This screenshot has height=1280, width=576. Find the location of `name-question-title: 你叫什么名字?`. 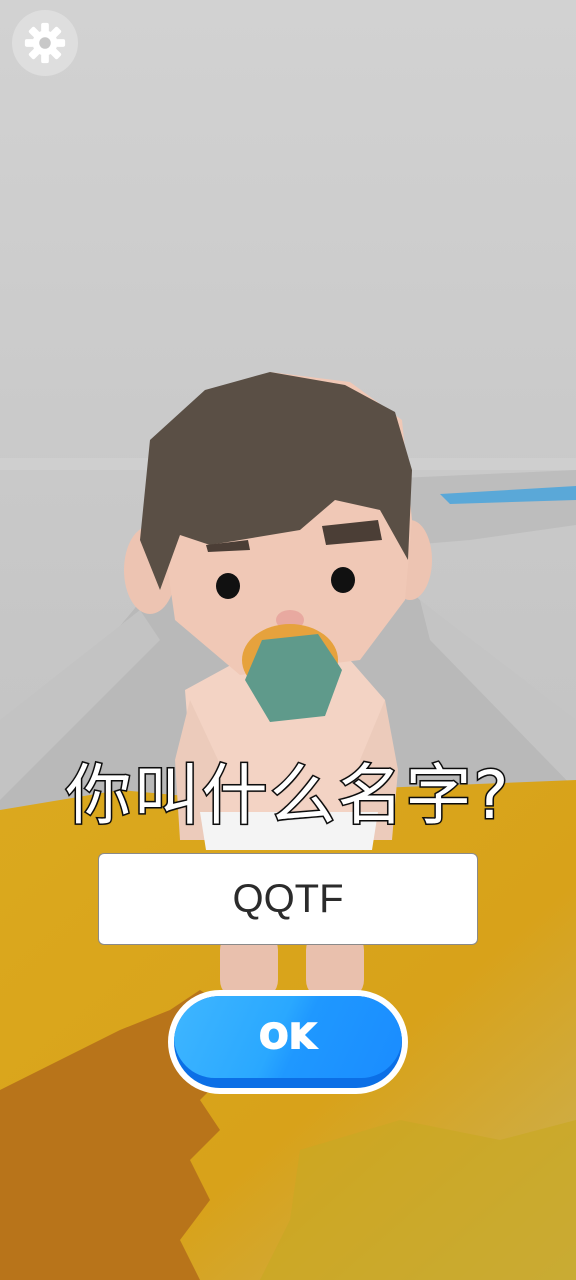

name-question-title: 你叫什么名字? is located at coordinates (287, 796).